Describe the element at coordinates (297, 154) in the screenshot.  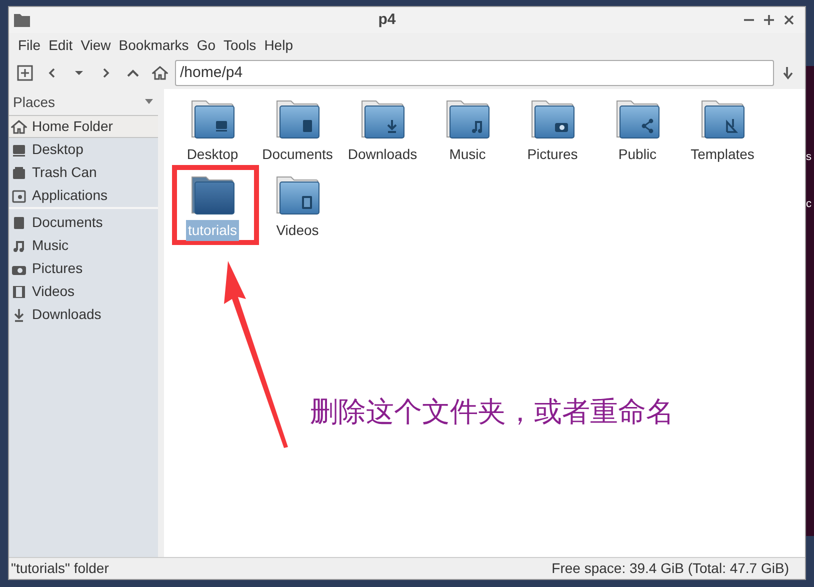
I see `folder-name: Documents` at that location.